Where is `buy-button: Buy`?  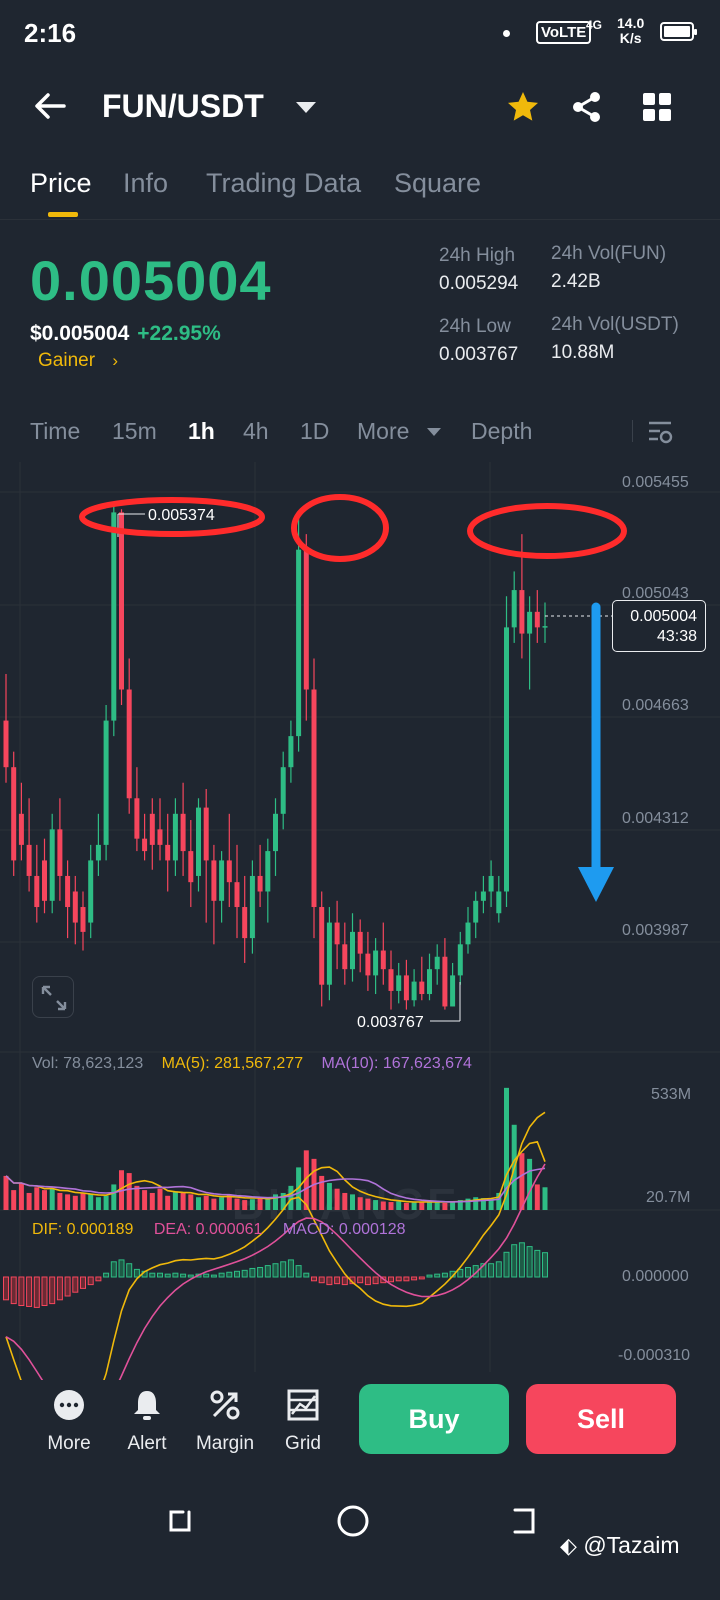 buy-button: Buy is located at coordinates (434, 1419).